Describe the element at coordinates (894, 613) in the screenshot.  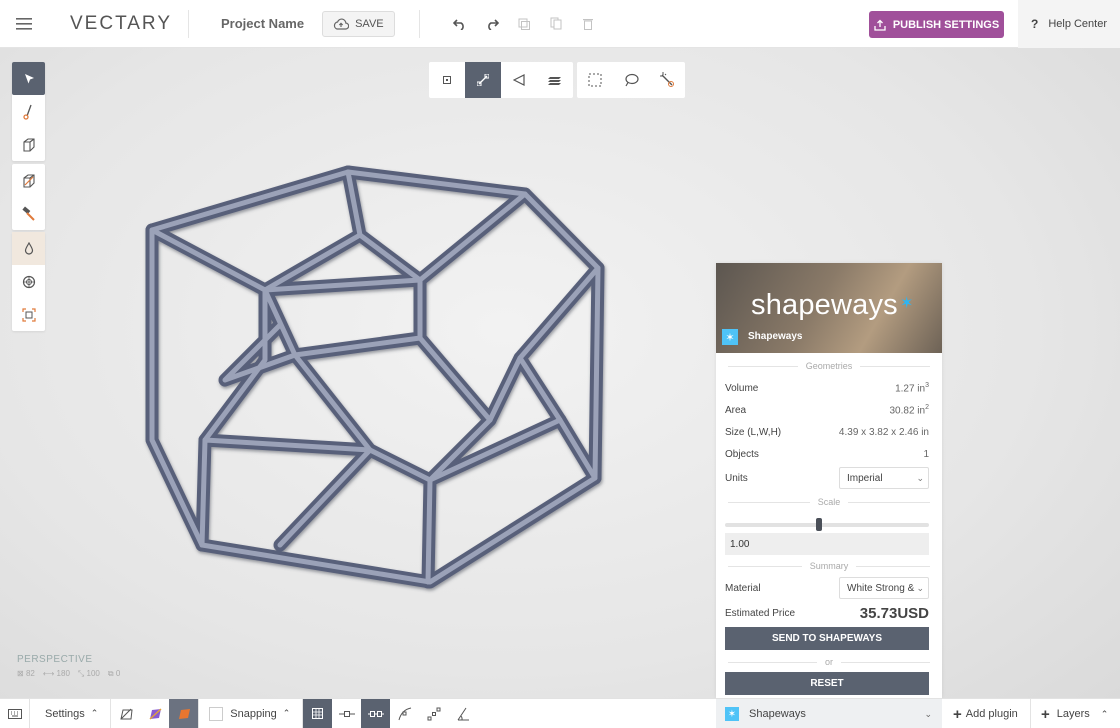
I see `price-value: 35.73USD` at that location.